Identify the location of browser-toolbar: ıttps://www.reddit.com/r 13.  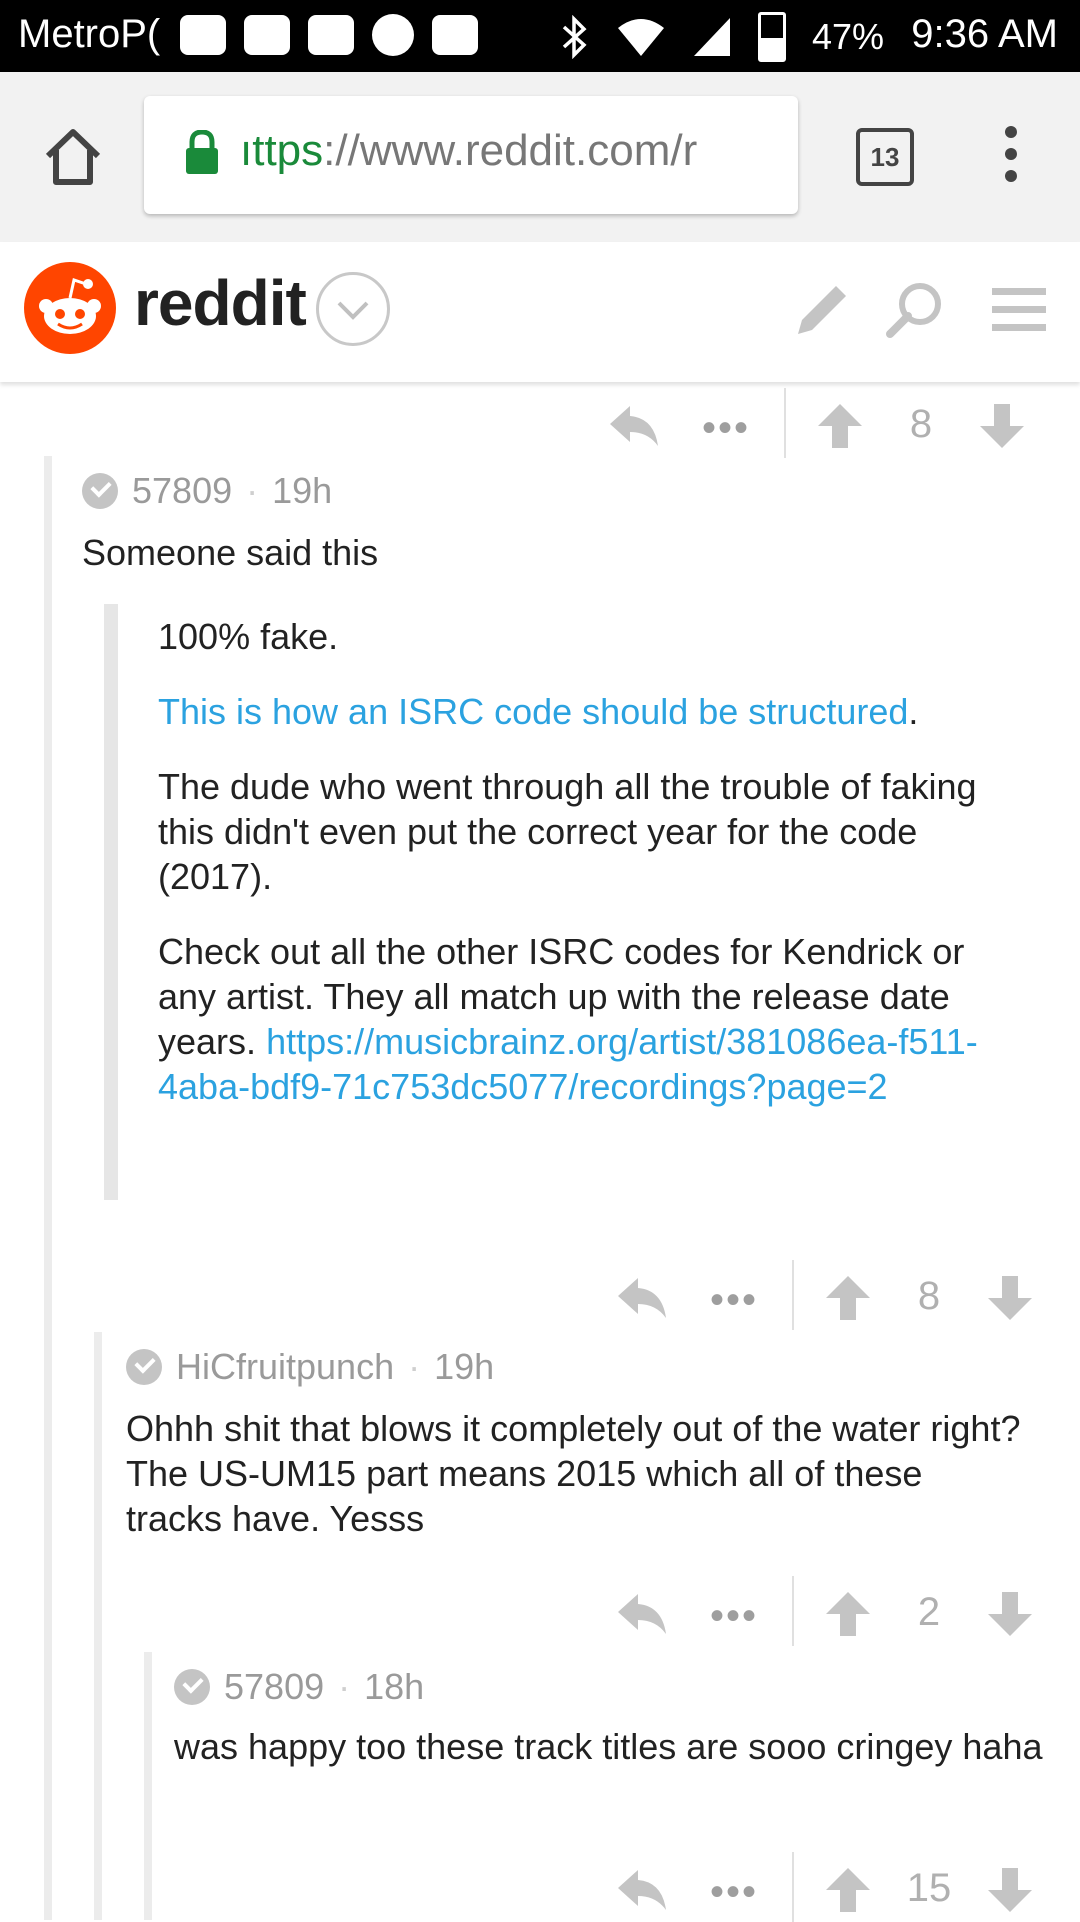
(540, 158).